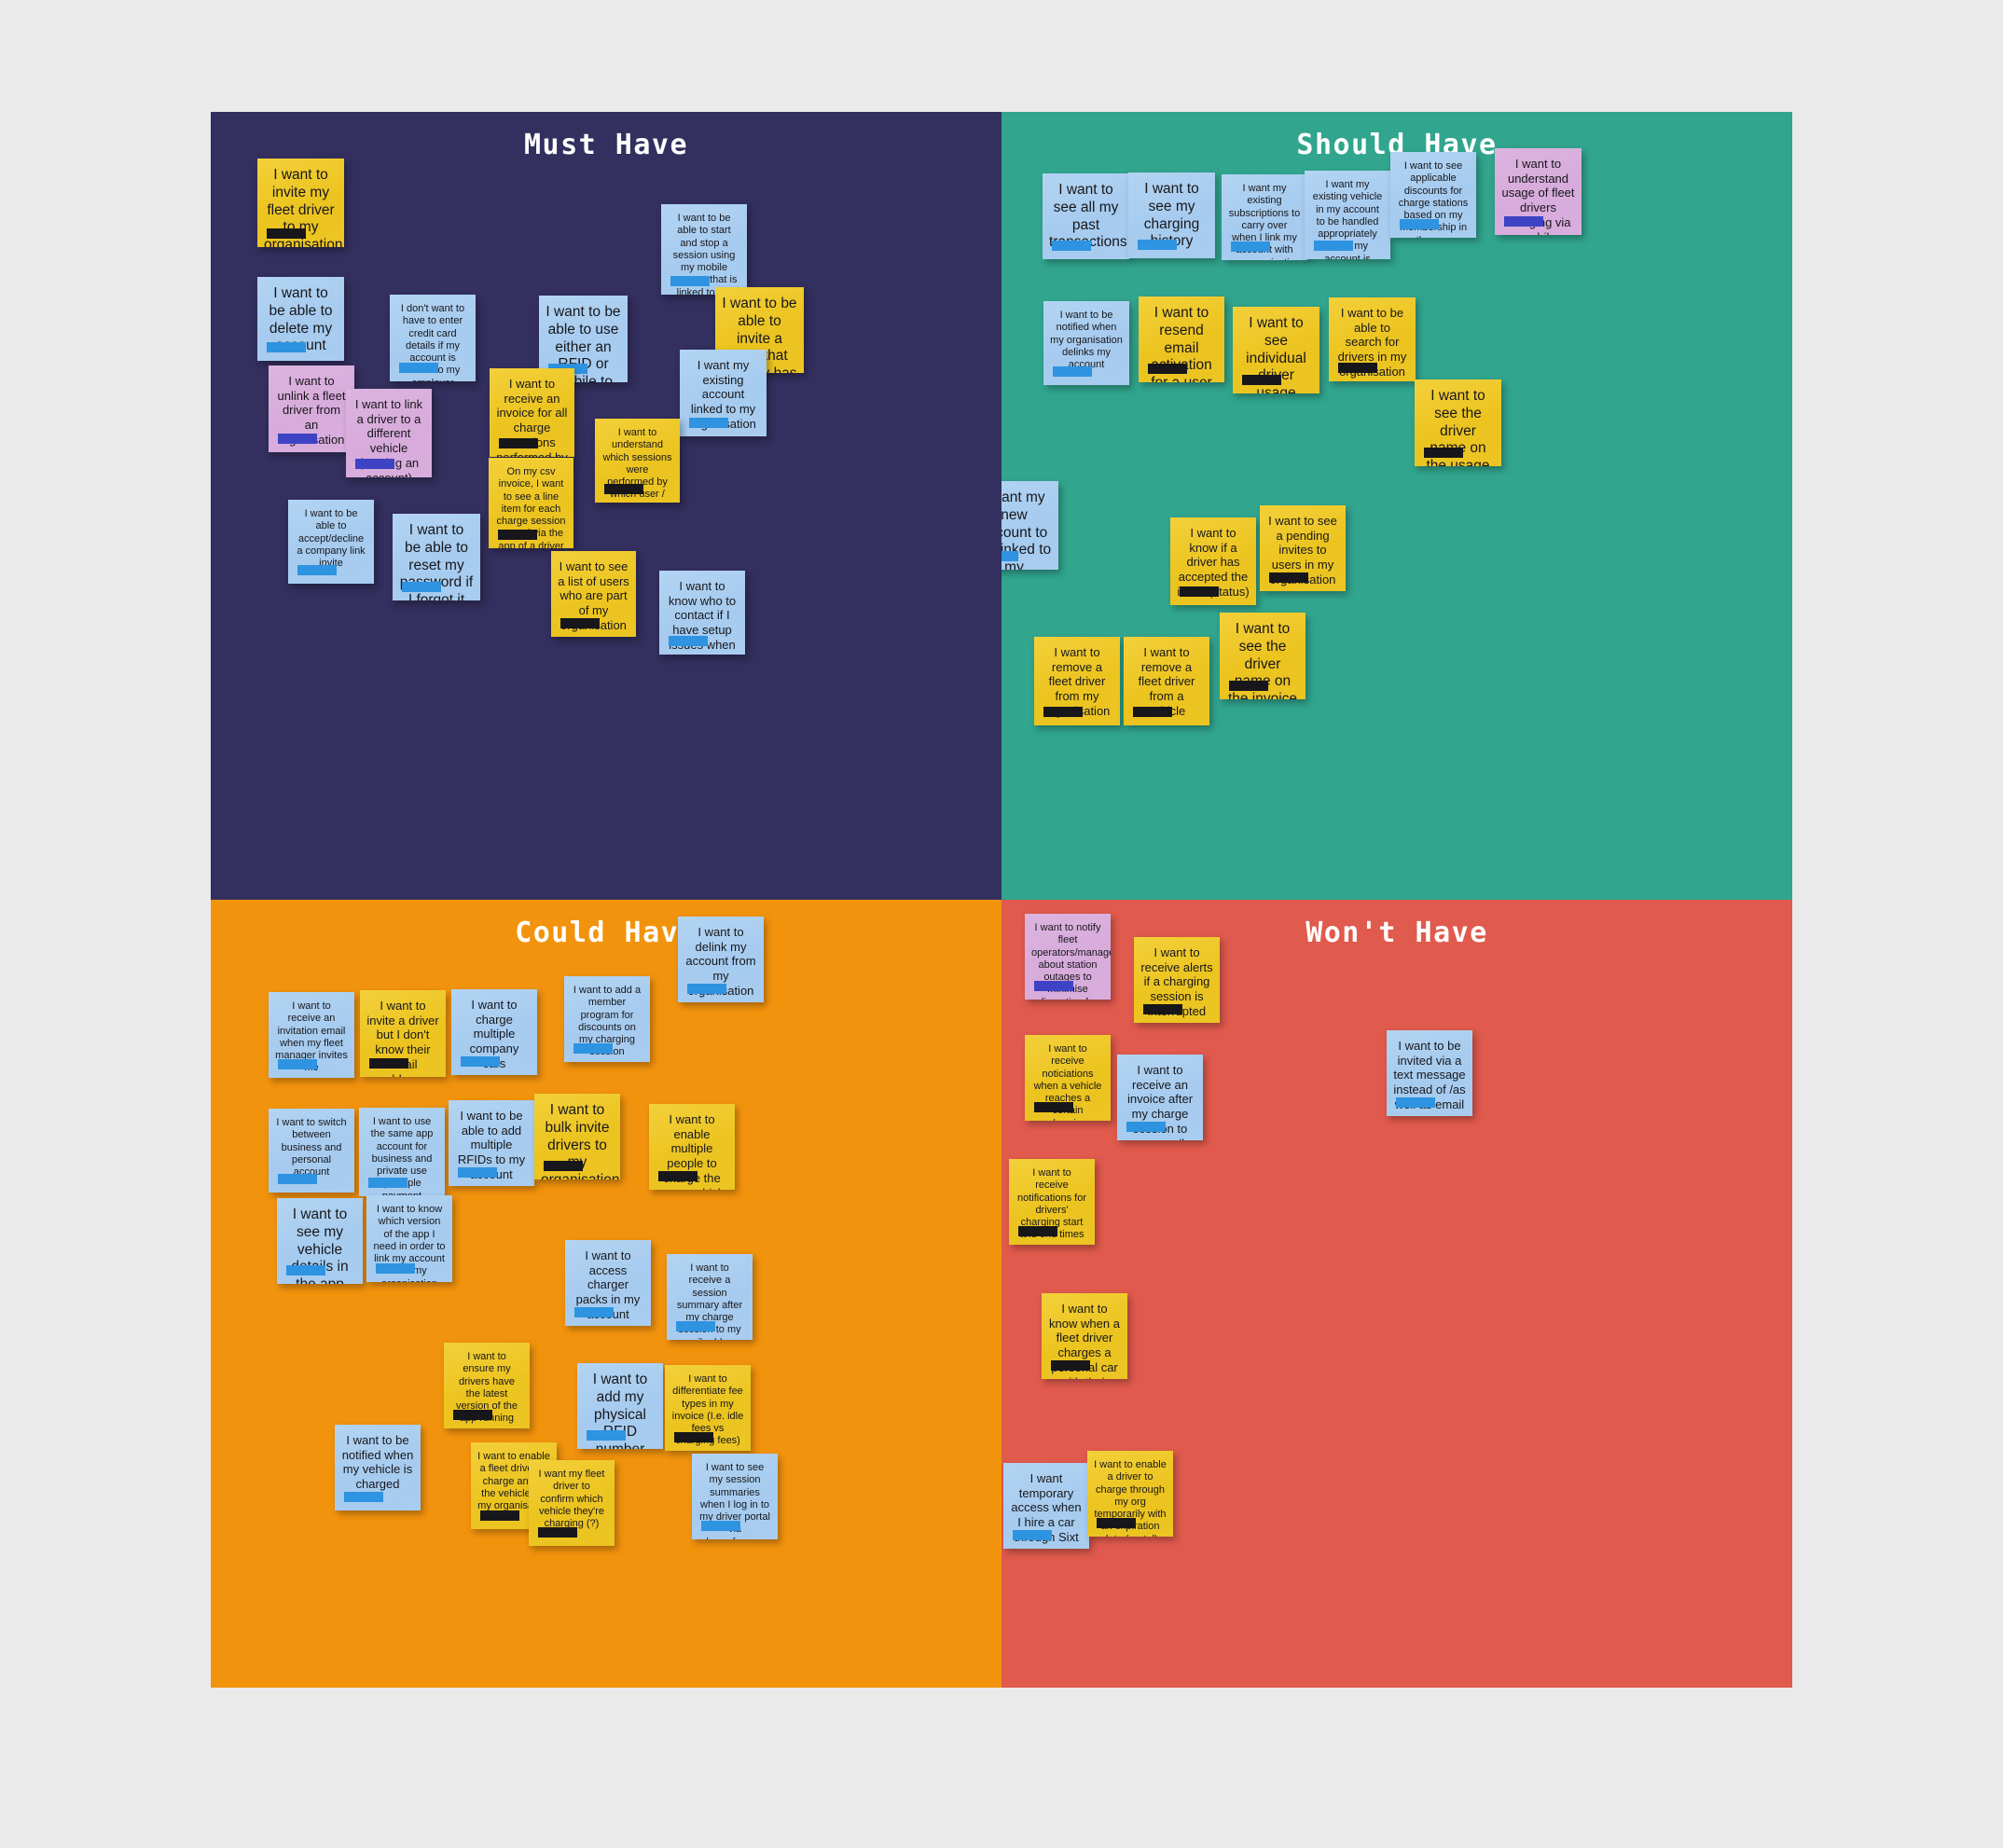  Describe the element at coordinates (1276, 350) in the screenshot. I see `sticky-note: I want to see individual driver usage` at that location.